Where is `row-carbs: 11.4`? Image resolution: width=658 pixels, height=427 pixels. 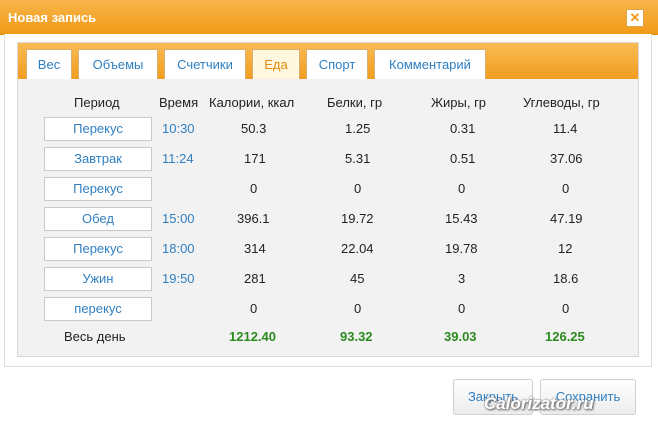
row-carbs: 11.4 is located at coordinates (565, 128).